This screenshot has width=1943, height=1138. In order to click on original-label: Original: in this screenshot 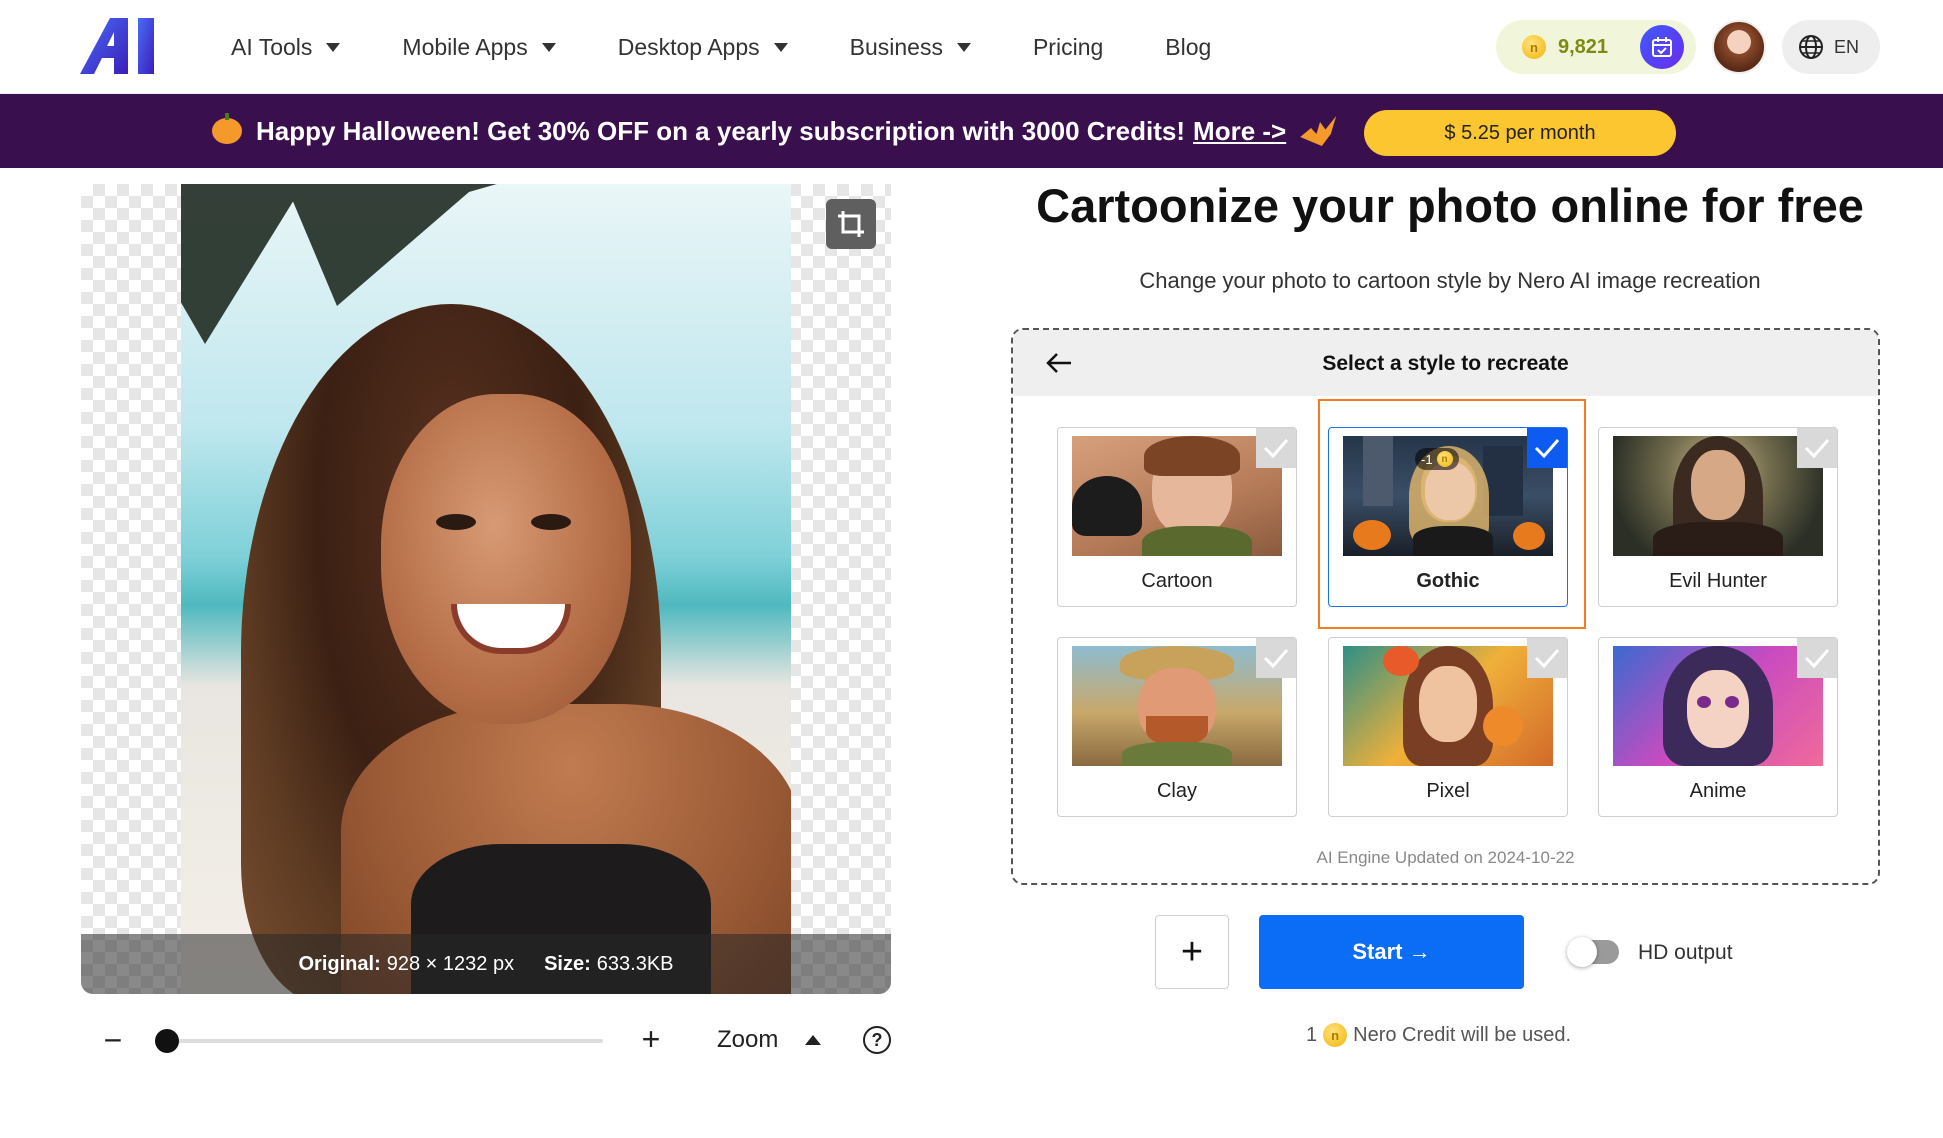, I will do `click(339, 963)`.